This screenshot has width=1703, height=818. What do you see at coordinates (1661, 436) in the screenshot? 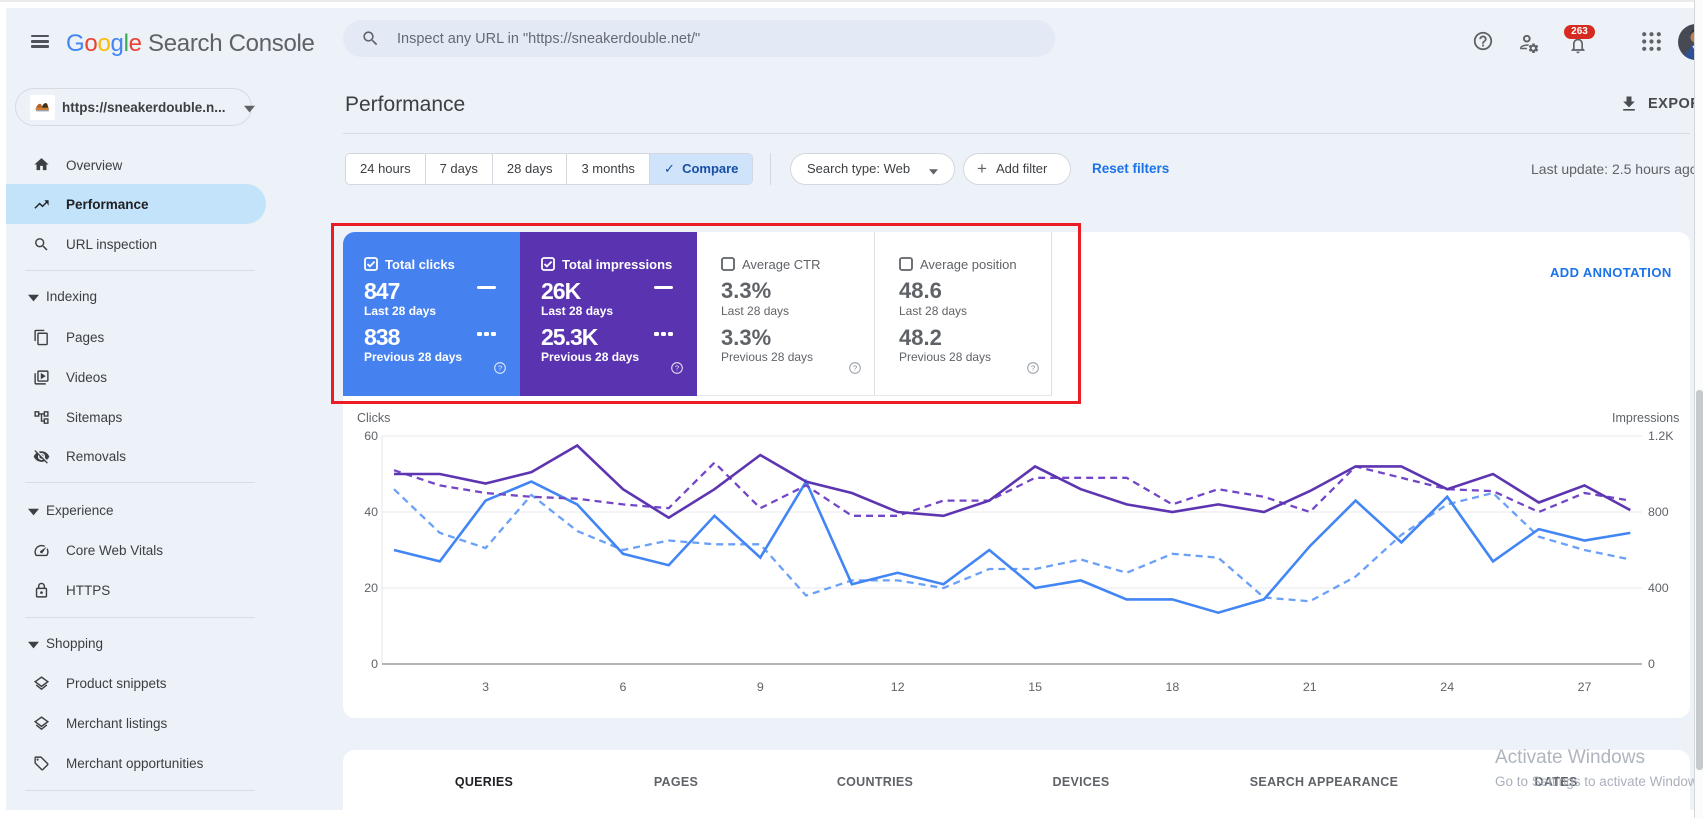
I see `svg-text: 1.2K` at bounding box center [1661, 436].